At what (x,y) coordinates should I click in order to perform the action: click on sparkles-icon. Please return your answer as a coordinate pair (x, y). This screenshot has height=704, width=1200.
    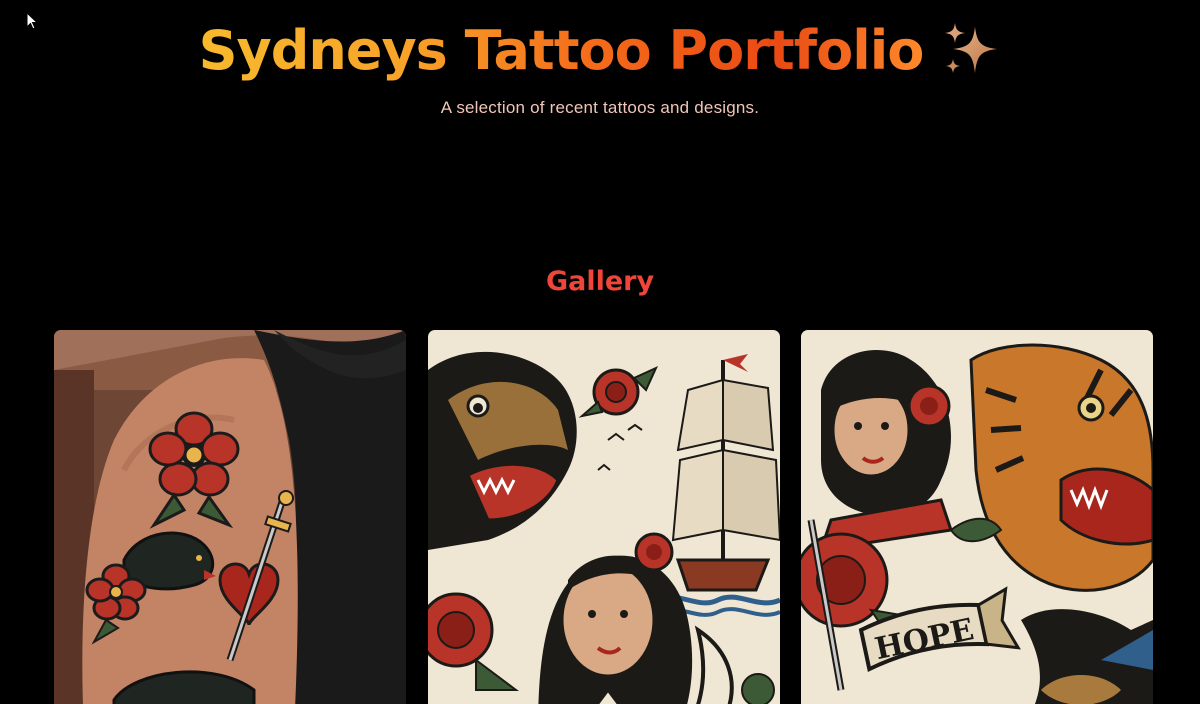
    Looking at the image, I should click on (971, 48).